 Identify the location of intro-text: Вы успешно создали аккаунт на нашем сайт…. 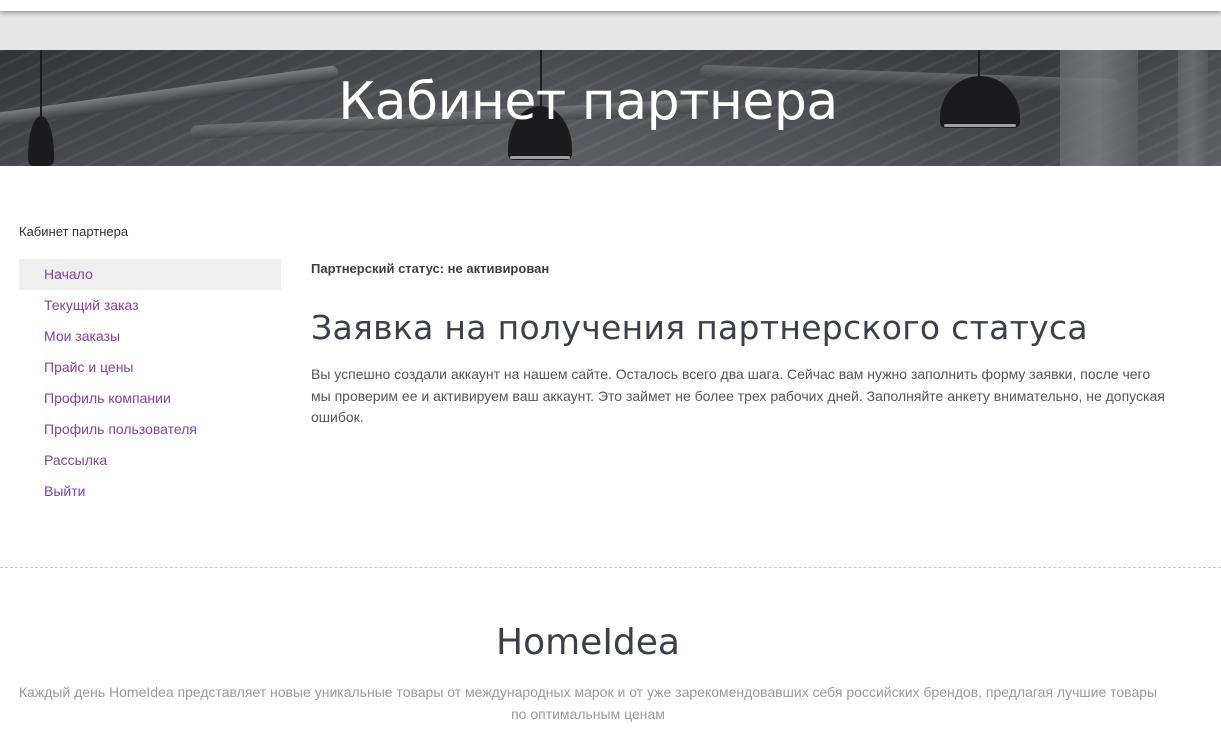
(738, 395).